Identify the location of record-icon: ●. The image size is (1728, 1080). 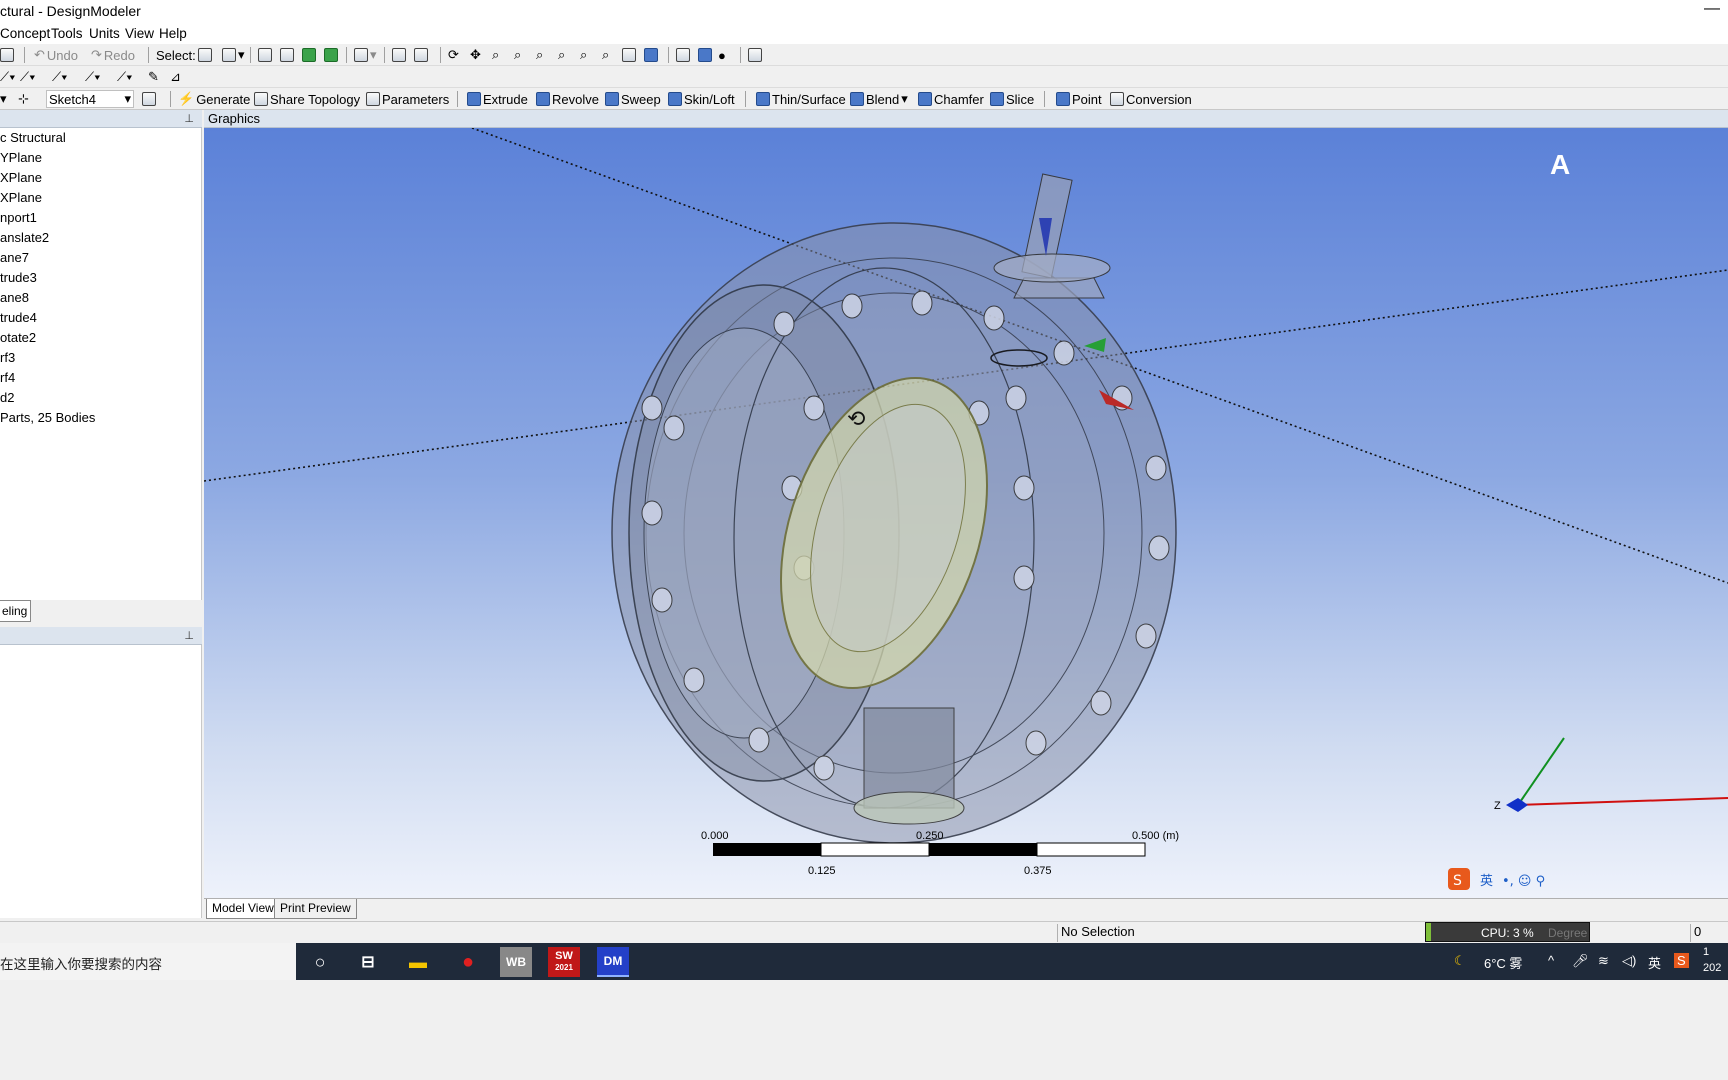
(468, 962).